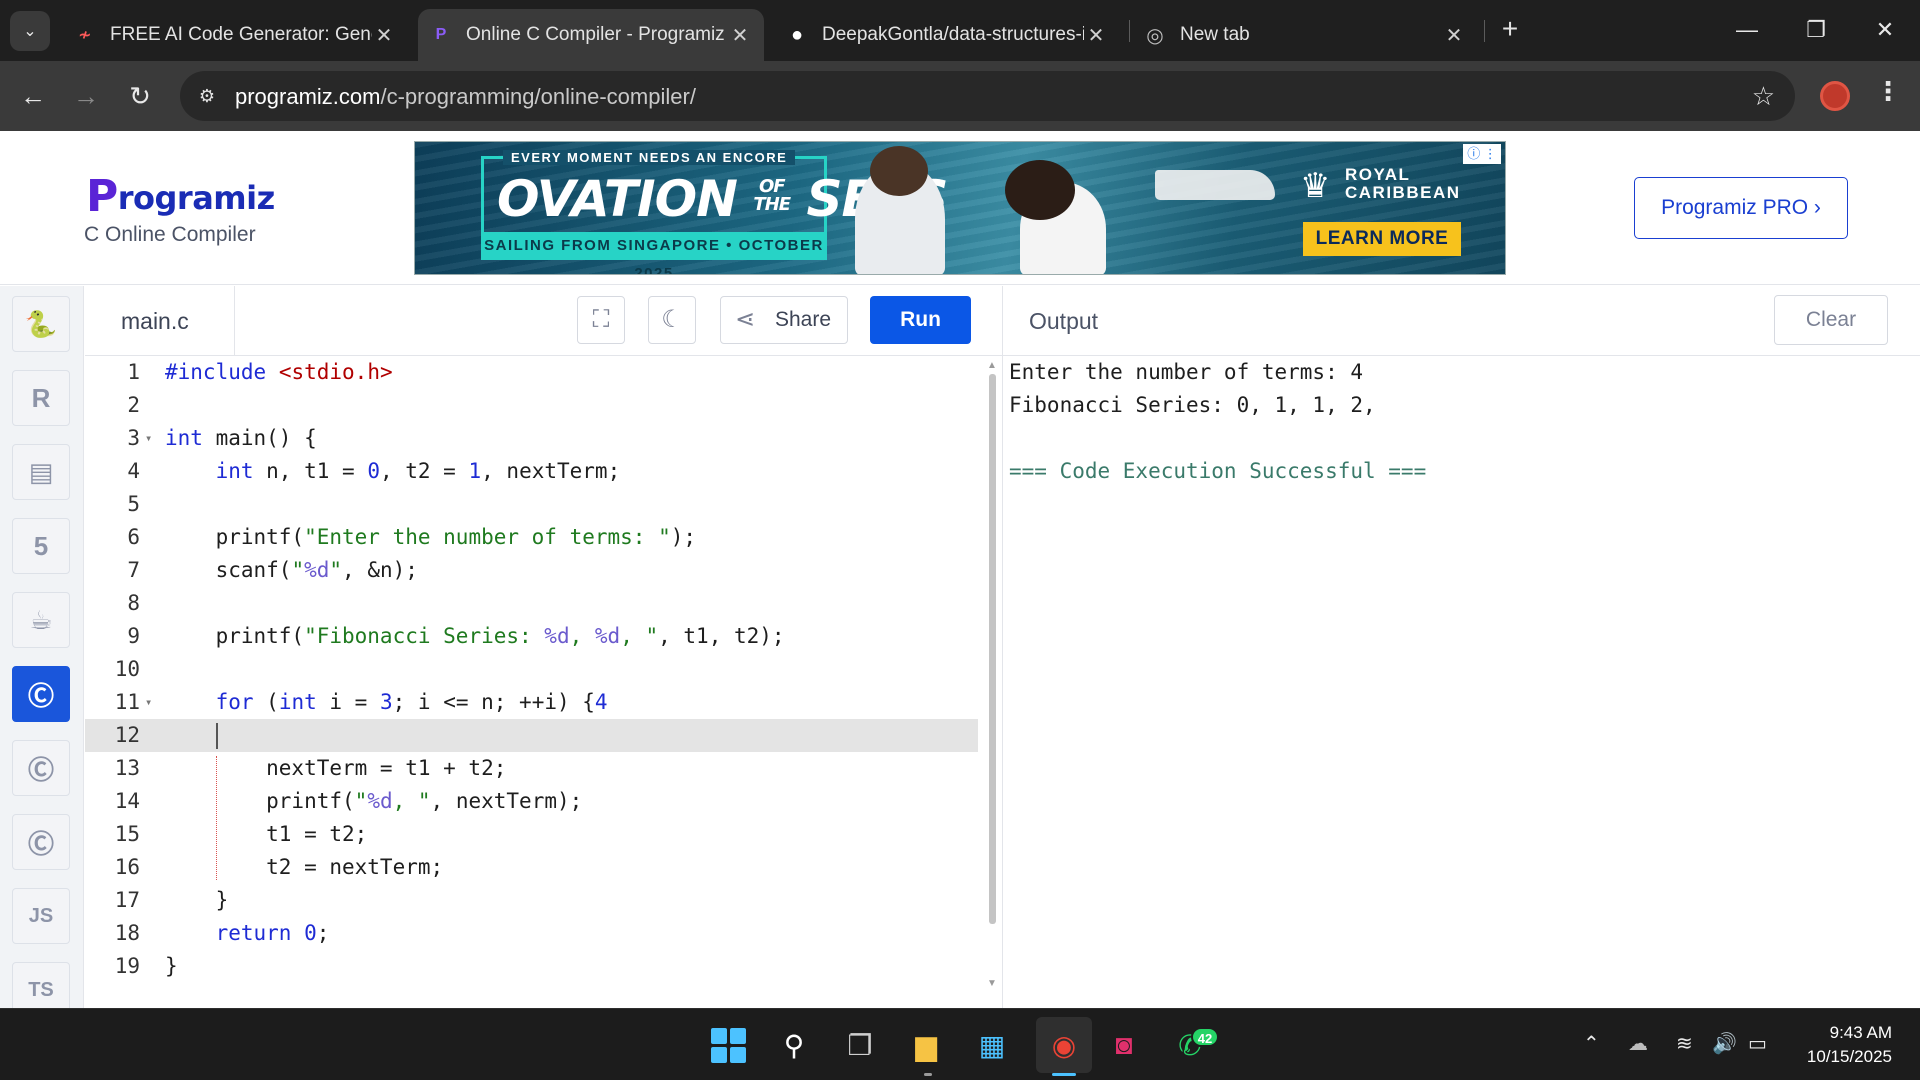 The height and width of the screenshot is (1080, 1920). What do you see at coordinates (745, 319) in the screenshot?
I see `share-icon: ⋖` at bounding box center [745, 319].